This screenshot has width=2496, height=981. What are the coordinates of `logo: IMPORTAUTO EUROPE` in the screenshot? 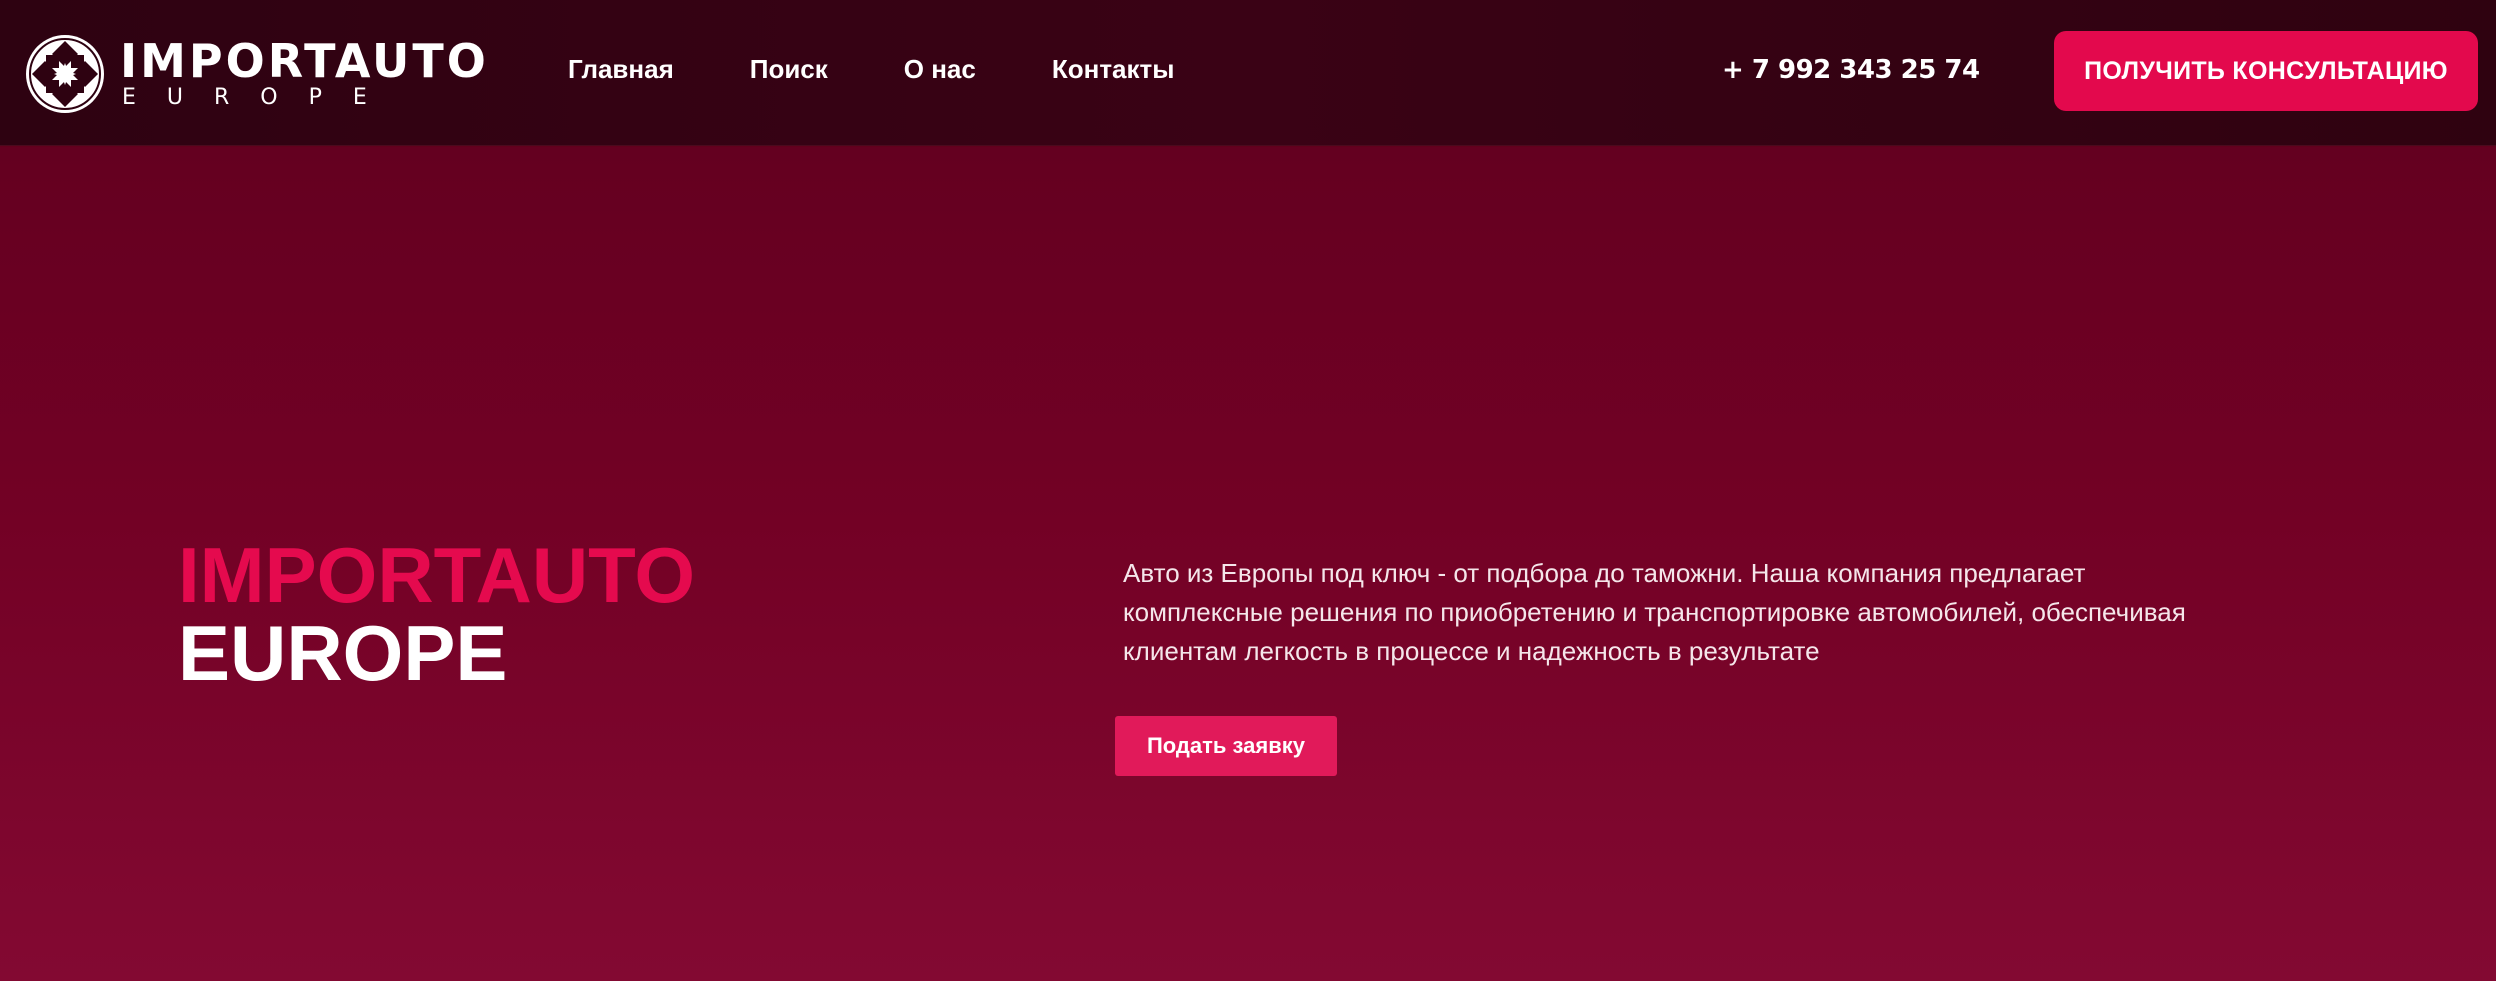 It's located at (256, 74).